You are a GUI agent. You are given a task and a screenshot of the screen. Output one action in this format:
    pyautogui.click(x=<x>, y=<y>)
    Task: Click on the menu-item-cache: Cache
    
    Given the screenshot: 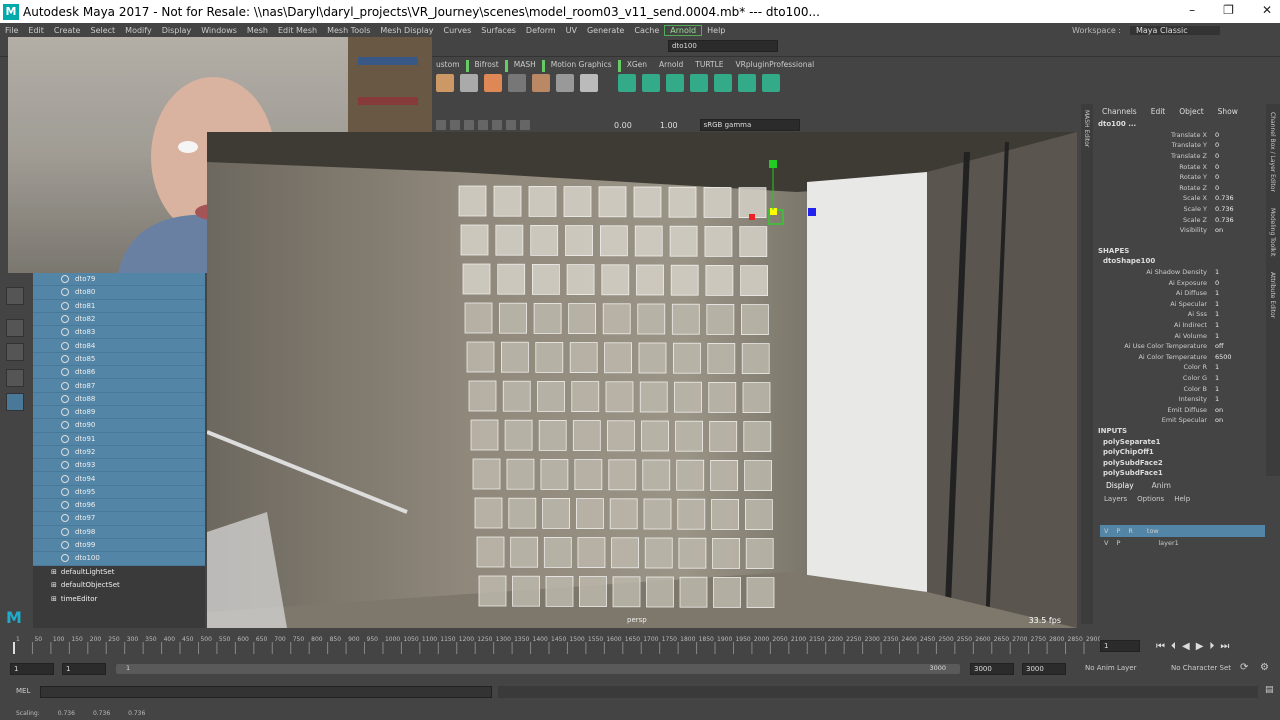 What is the action you would take?
    pyautogui.click(x=646, y=30)
    